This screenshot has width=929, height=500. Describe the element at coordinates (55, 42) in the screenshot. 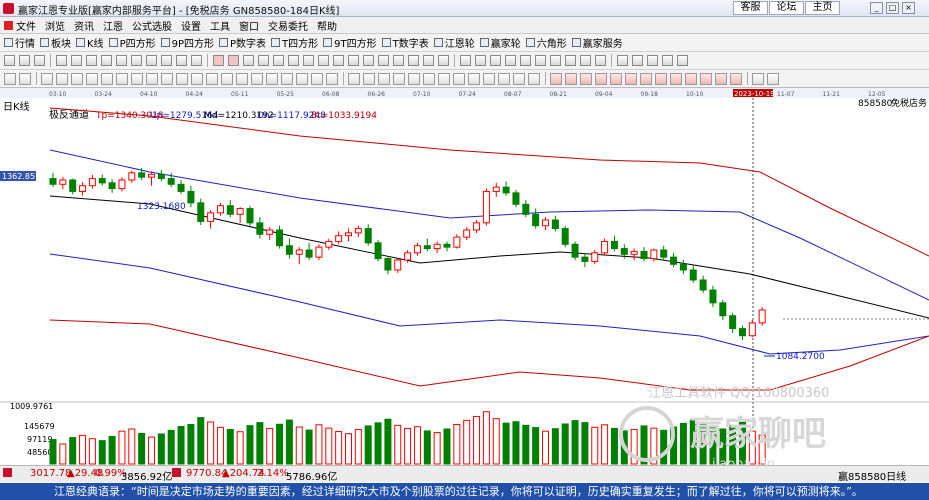

I see `tool-sectors: 板块` at that location.